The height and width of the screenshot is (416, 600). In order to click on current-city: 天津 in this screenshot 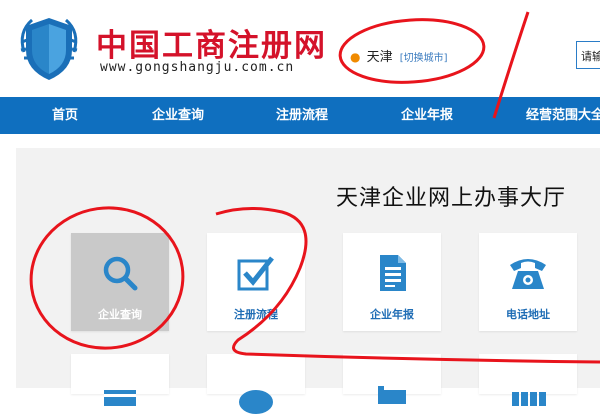, I will do `click(379, 57)`.